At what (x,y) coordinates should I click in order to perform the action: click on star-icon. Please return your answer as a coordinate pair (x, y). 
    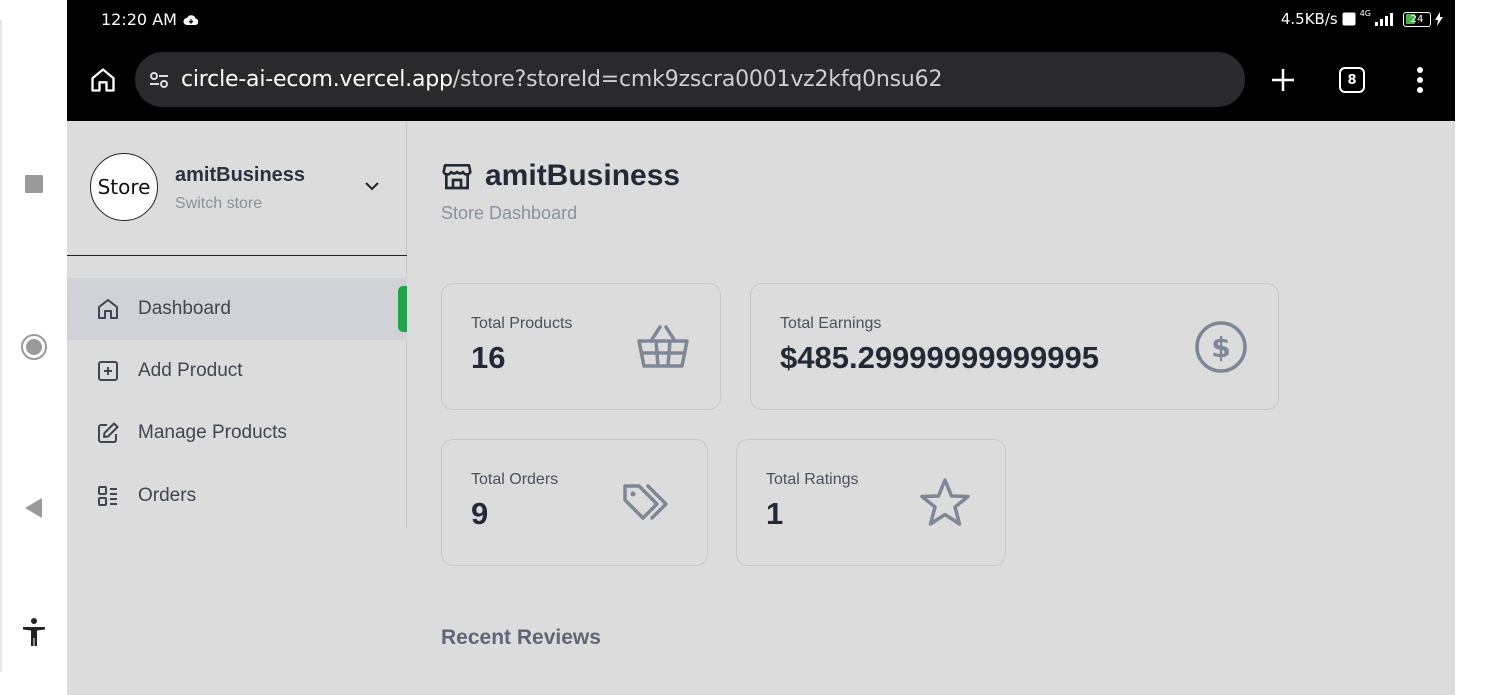
    Looking at the image, I should click on (945, 503).